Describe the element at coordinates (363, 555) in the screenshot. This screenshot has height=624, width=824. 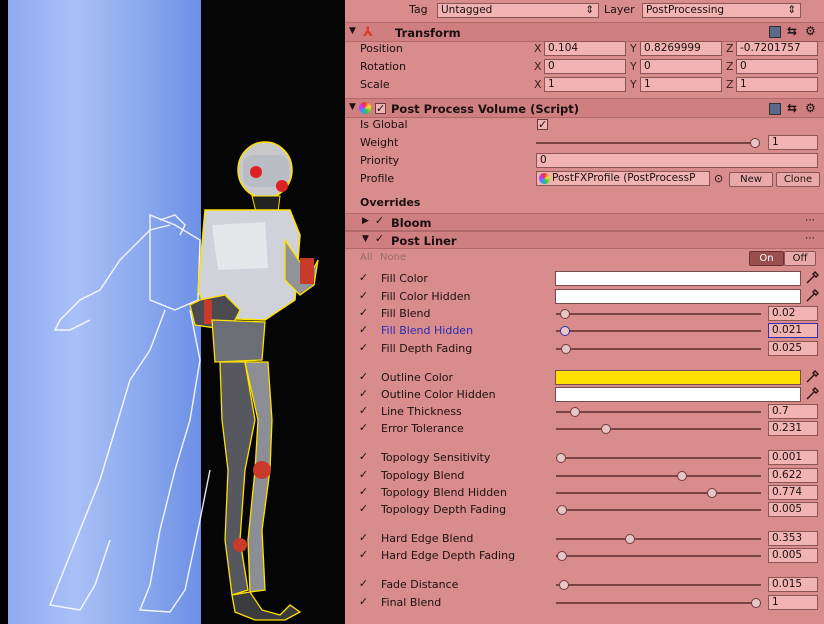
I see `hard-edge-depth-fading-override-checkbox: ✓` at that location.